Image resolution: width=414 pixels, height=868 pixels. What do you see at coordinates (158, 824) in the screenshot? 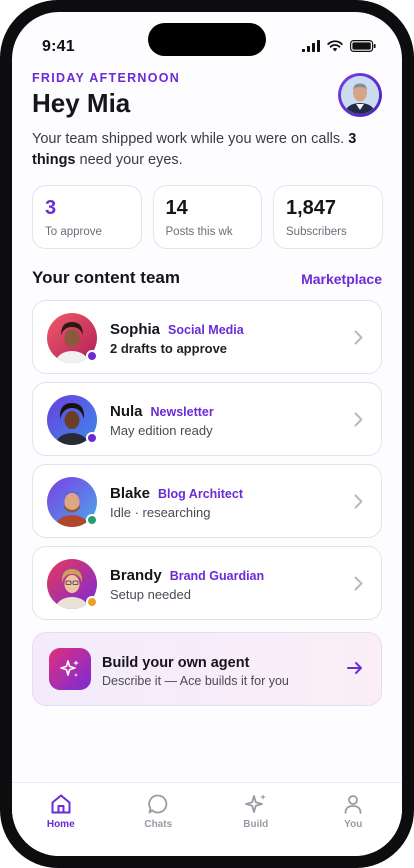
I see `tab-label: Chats` at bounding box center [158, 824].